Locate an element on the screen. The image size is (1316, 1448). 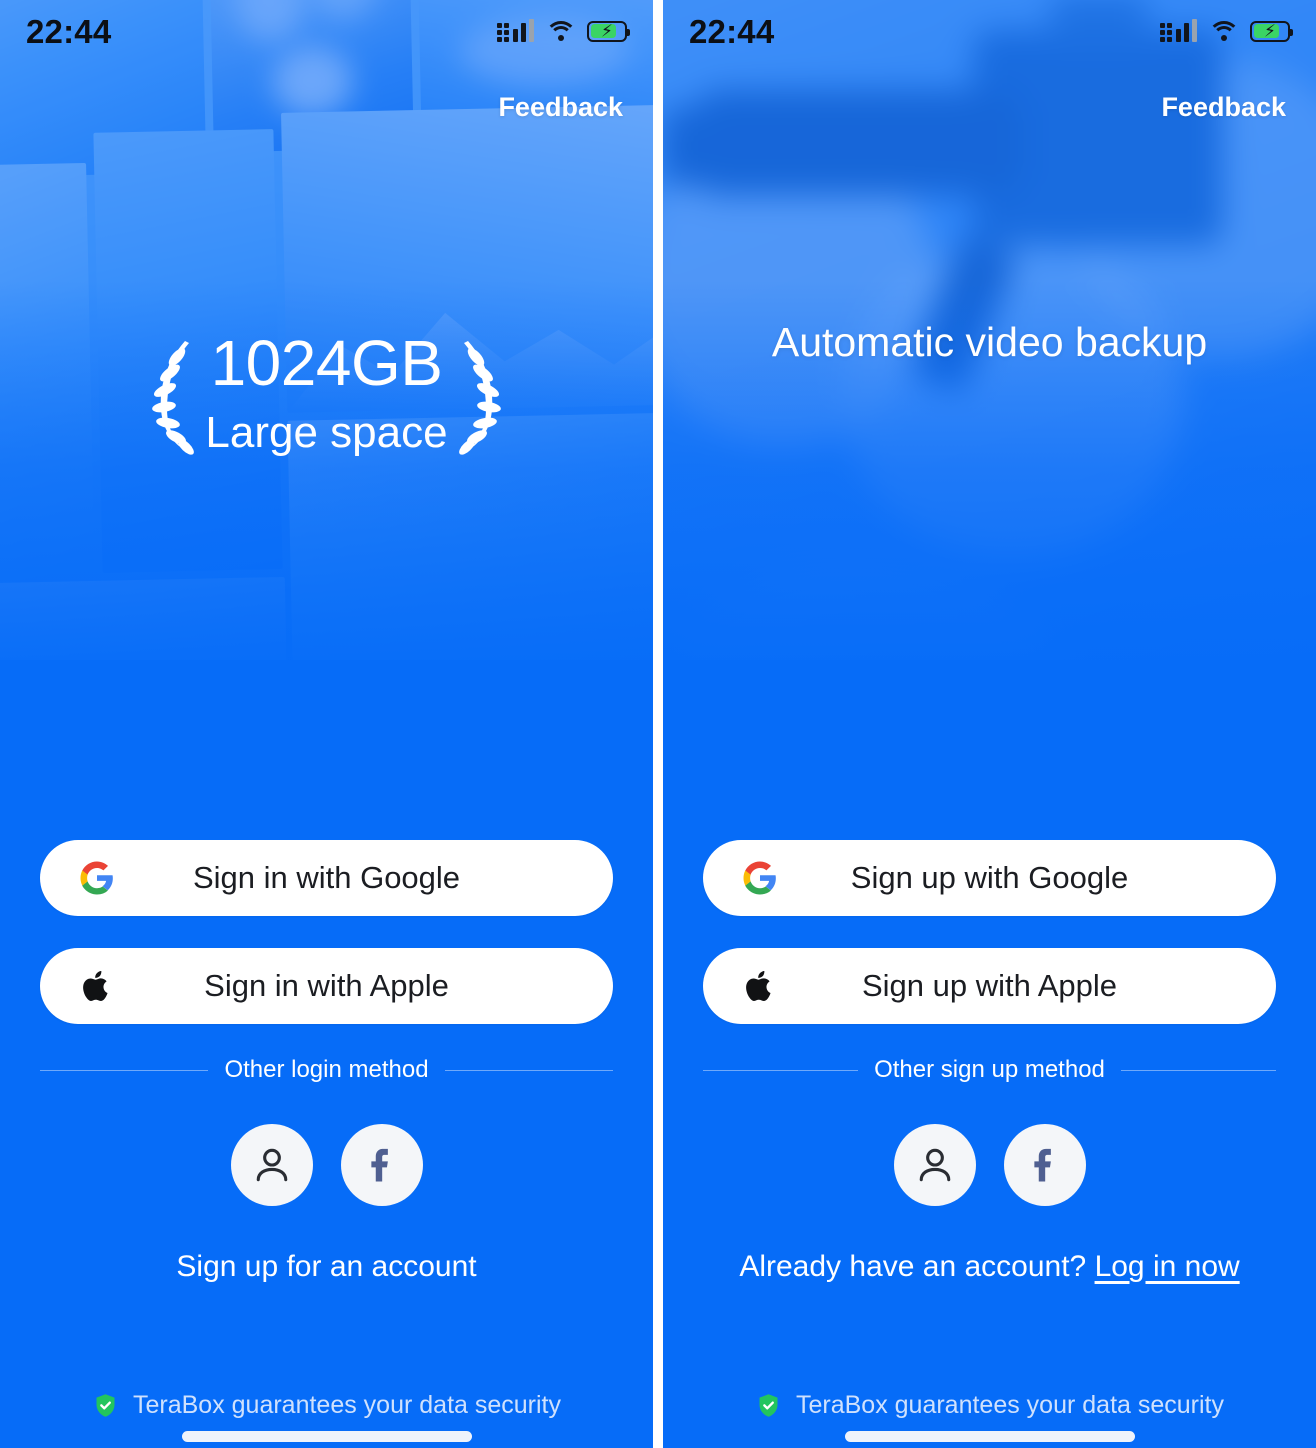
log-in-prompt: Already have an account? Log in now is located at coordinates (989, 1267).